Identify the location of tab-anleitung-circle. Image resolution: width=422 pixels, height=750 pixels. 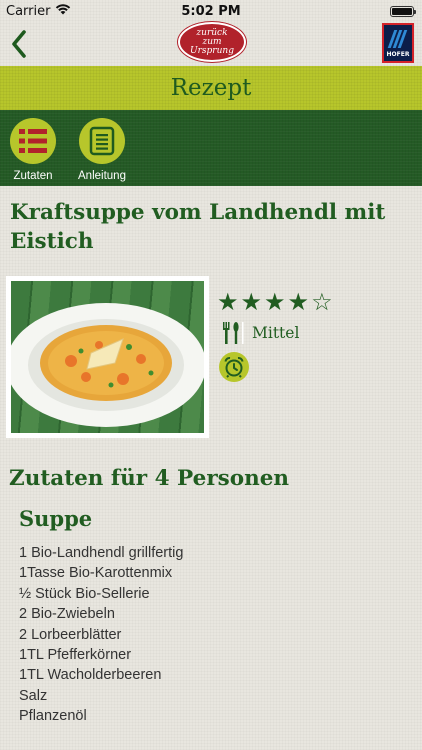
(102, 141).